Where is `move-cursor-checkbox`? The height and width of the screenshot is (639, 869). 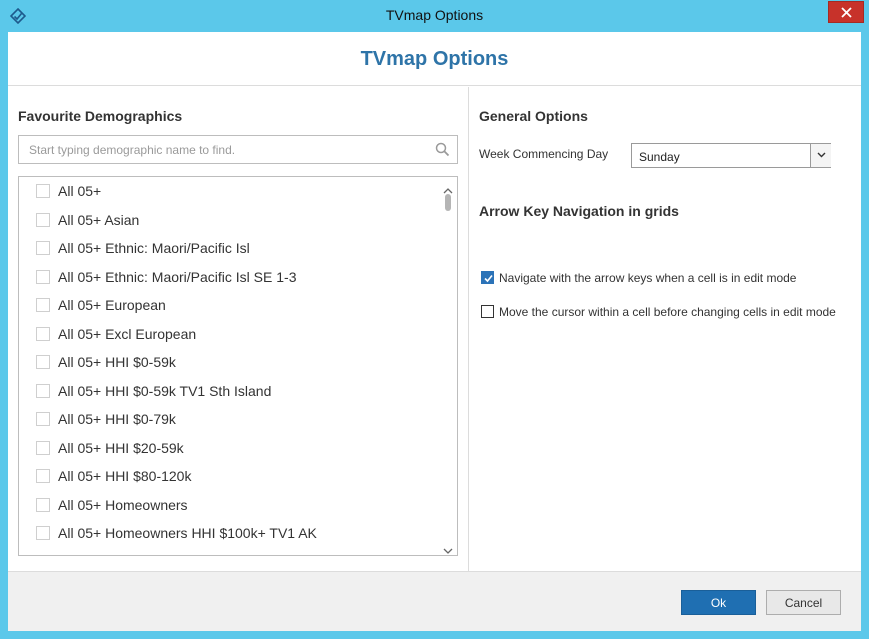 move-cursor-checkbox is located at coordinates (487, 311).